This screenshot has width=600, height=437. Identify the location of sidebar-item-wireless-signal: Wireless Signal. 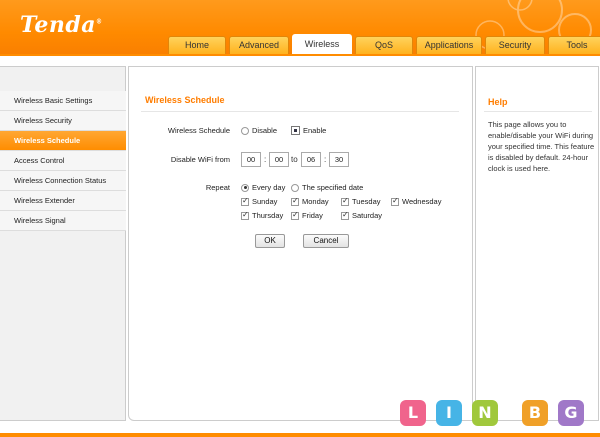
(63, 221).